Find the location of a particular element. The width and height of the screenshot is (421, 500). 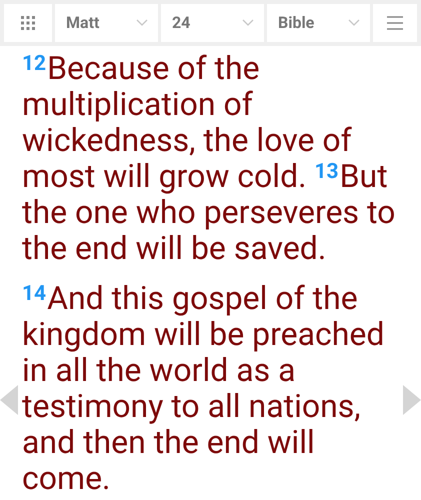

grid-button is located at coordinates (28, 23).